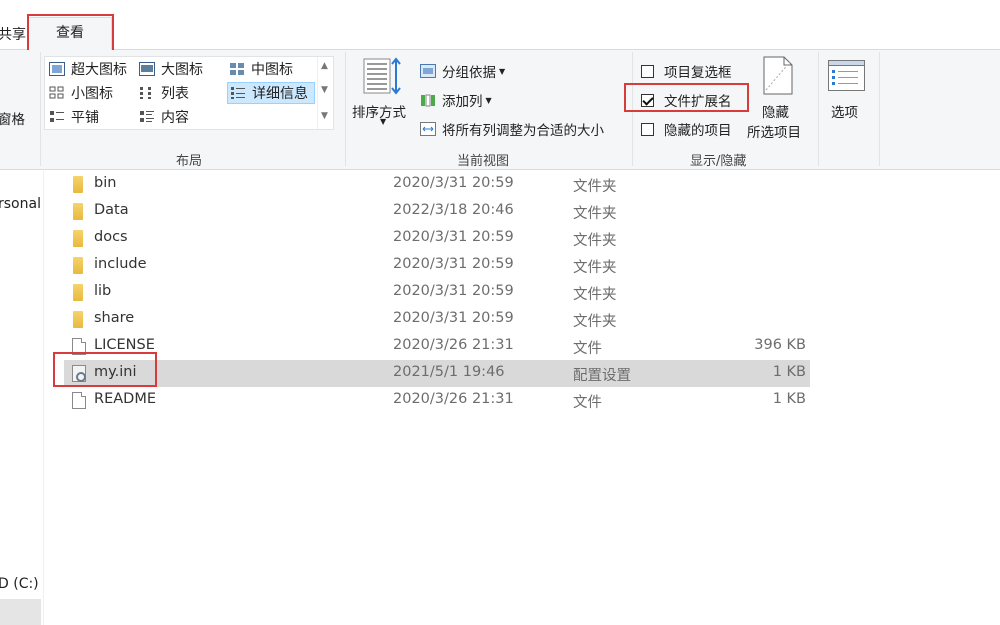 The image size is (1000, 625). I want to click on group-by-dropdown-icon: ▼, so click(502, 71).